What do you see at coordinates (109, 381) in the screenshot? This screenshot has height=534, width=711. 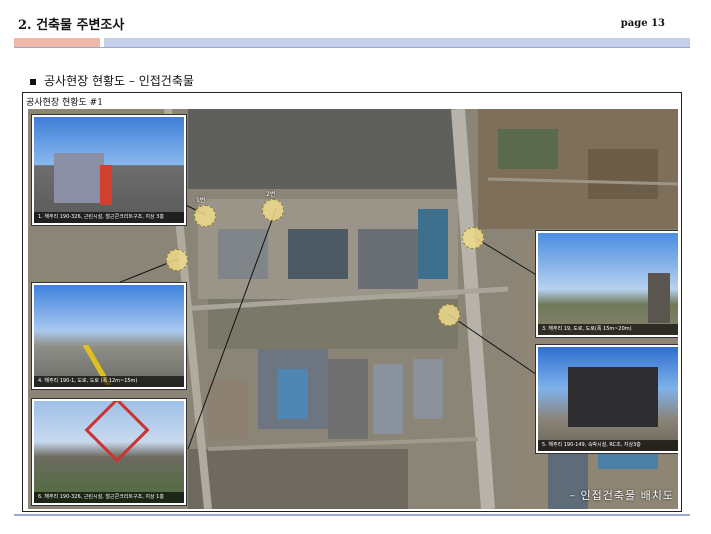 I see `photo-caption-4: 4. 해주리 190-1, 도로, 도로 (폭 12m~15m)` at bounding box center [109, 381].